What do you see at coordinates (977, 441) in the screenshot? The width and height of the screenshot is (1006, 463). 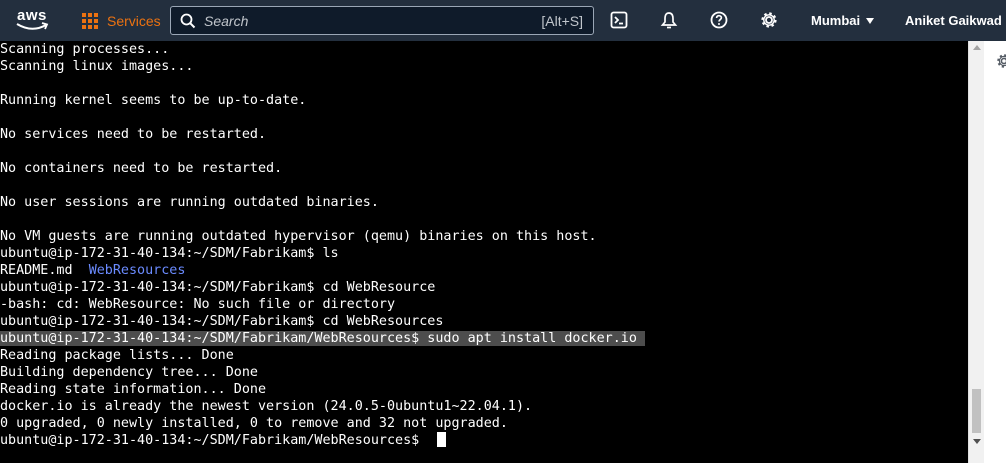 I see `scroll-down-arrow-icon` at bounding box center [977, 441].